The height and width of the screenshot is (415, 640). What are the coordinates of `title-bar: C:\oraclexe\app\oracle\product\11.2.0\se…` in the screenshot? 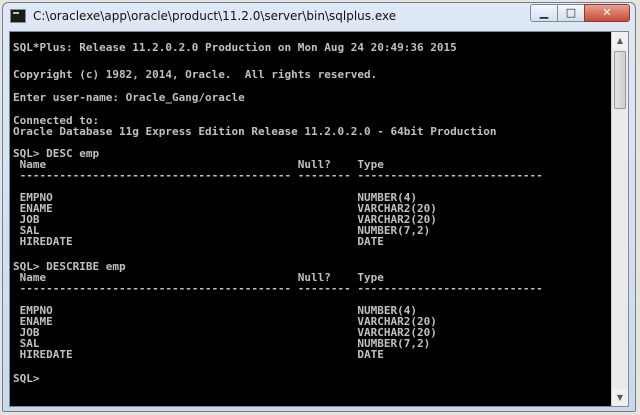 It's located at (319, 17).